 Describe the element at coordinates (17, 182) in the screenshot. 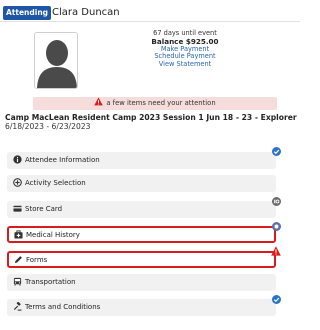

I see `plus-circle-icon` at that location.